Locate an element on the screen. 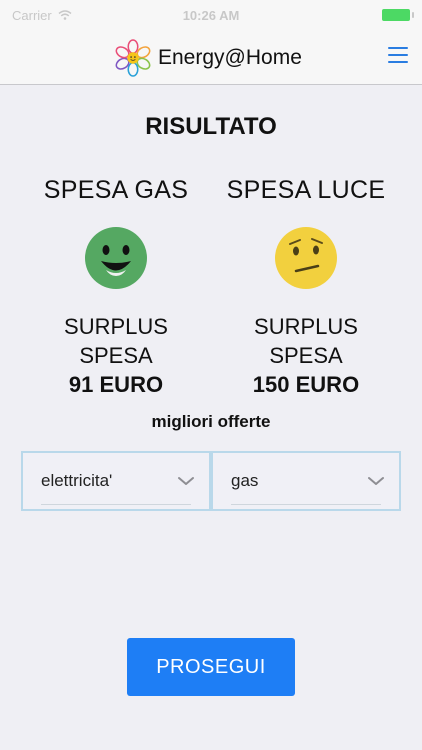  status-right is located at coordinates (398, 15).